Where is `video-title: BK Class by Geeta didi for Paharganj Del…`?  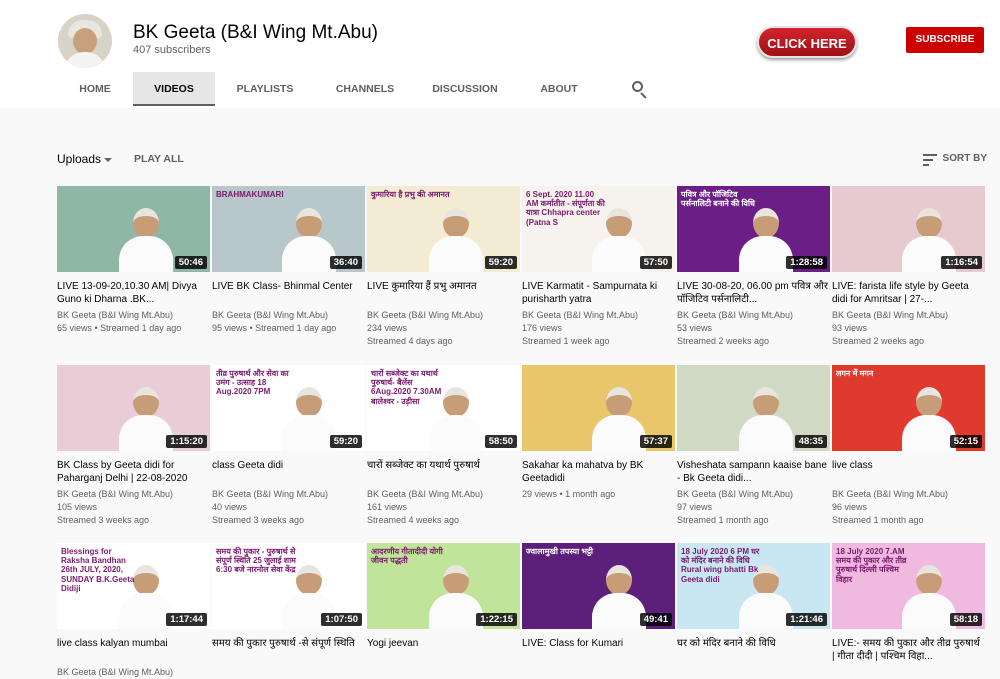 video-title: BK Class by Geeta didi for Paharganj Del… is located at coordinates (133, 472).